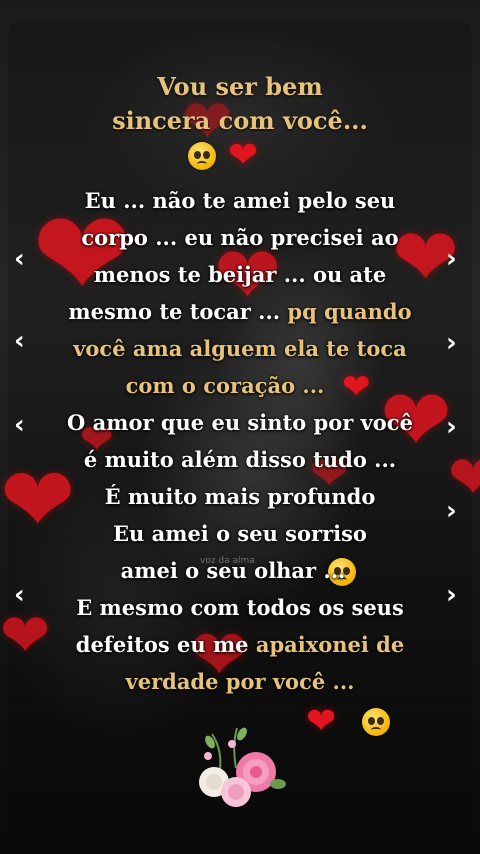  I want to click on message-line: defeitos eu me apaixonei de, so click(240, 644).